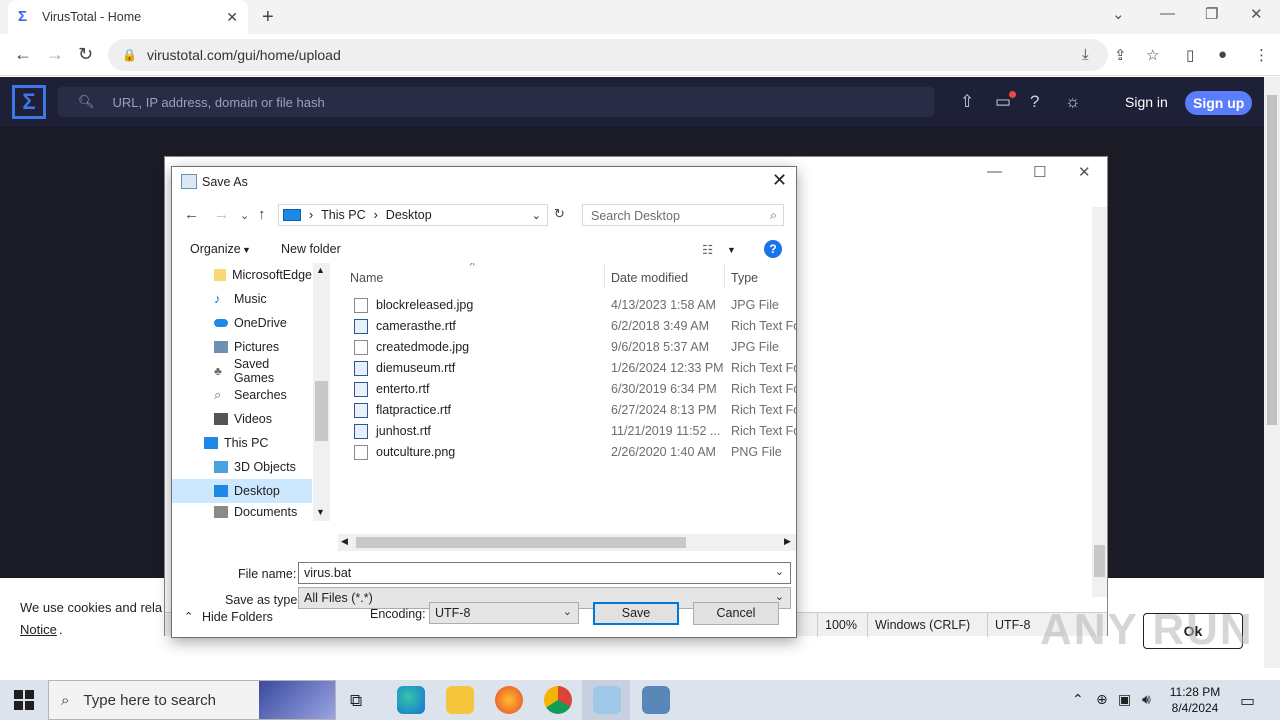  I want to click on address-bar: 🔒 virustotal.com/gui/home/upload, so click(608, 55).